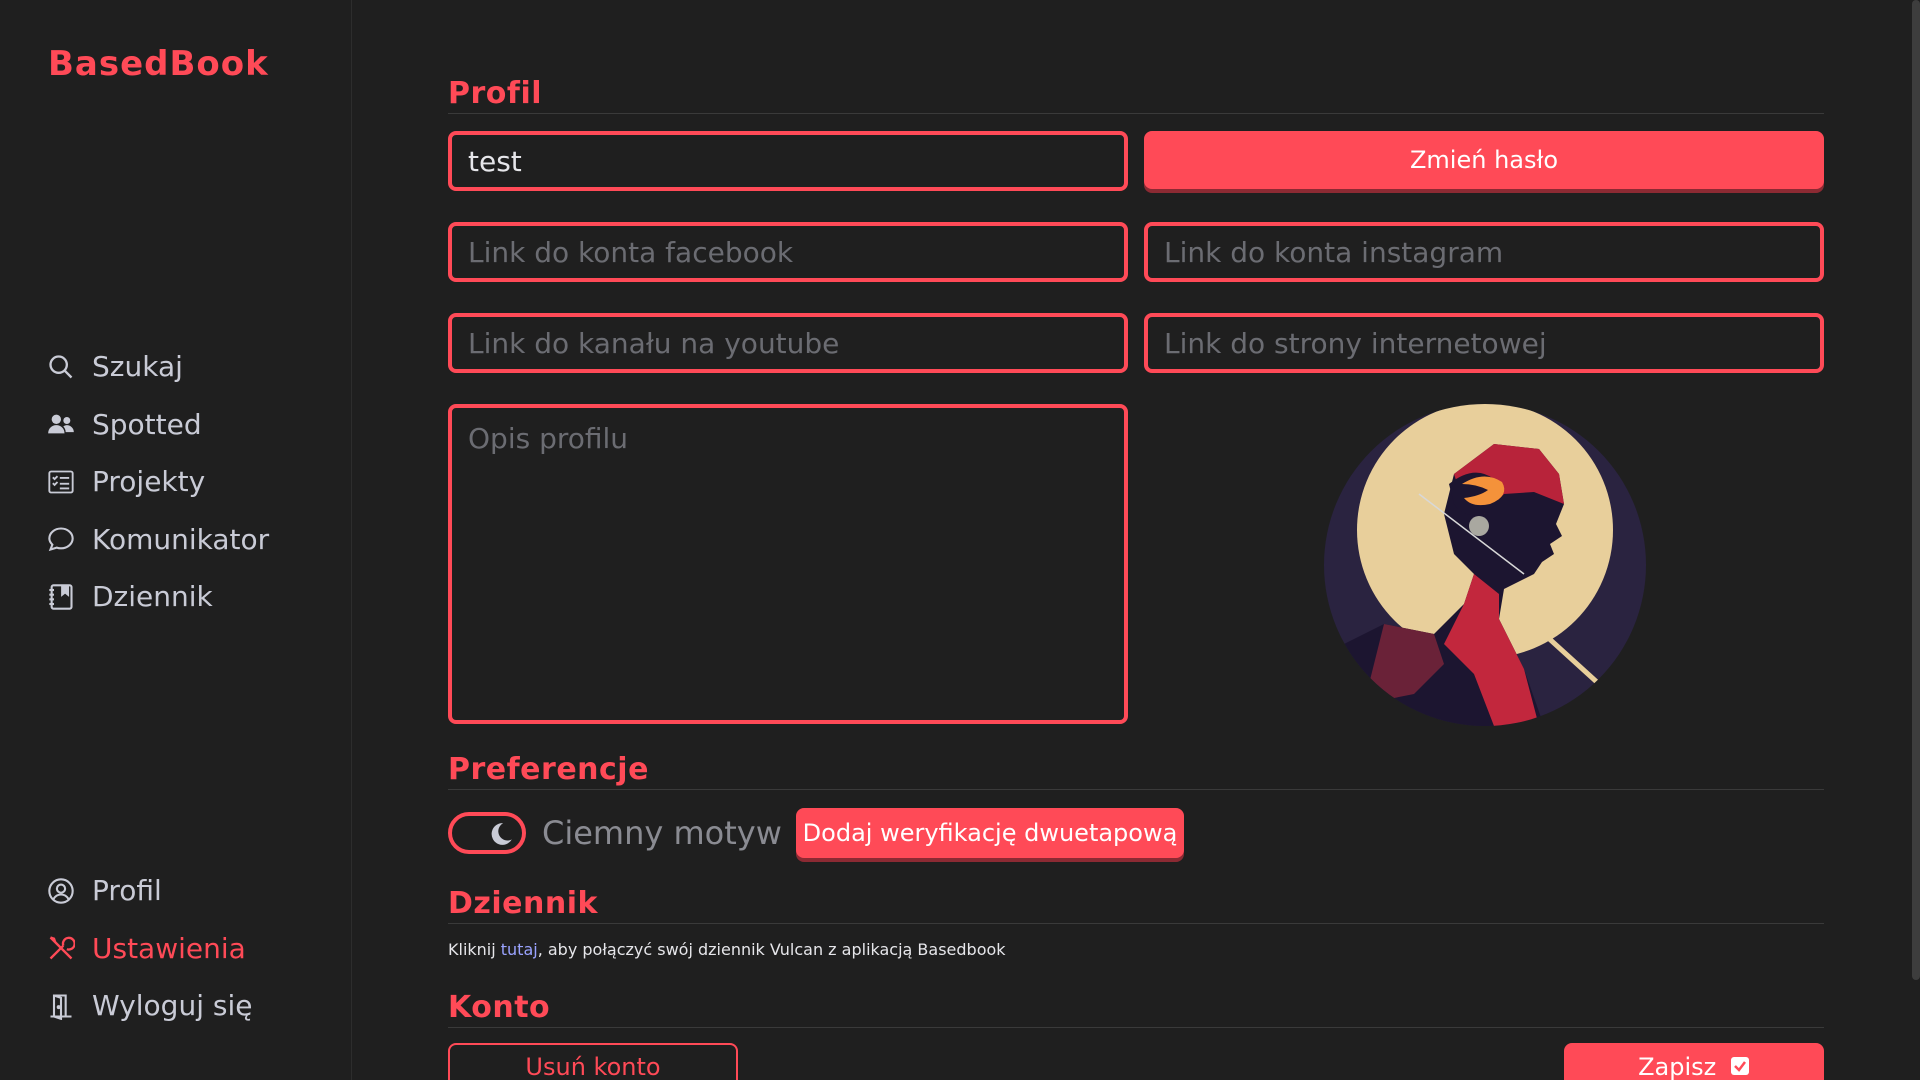  I want to click on journal-connect-link: tutaj, so click(519, 949).